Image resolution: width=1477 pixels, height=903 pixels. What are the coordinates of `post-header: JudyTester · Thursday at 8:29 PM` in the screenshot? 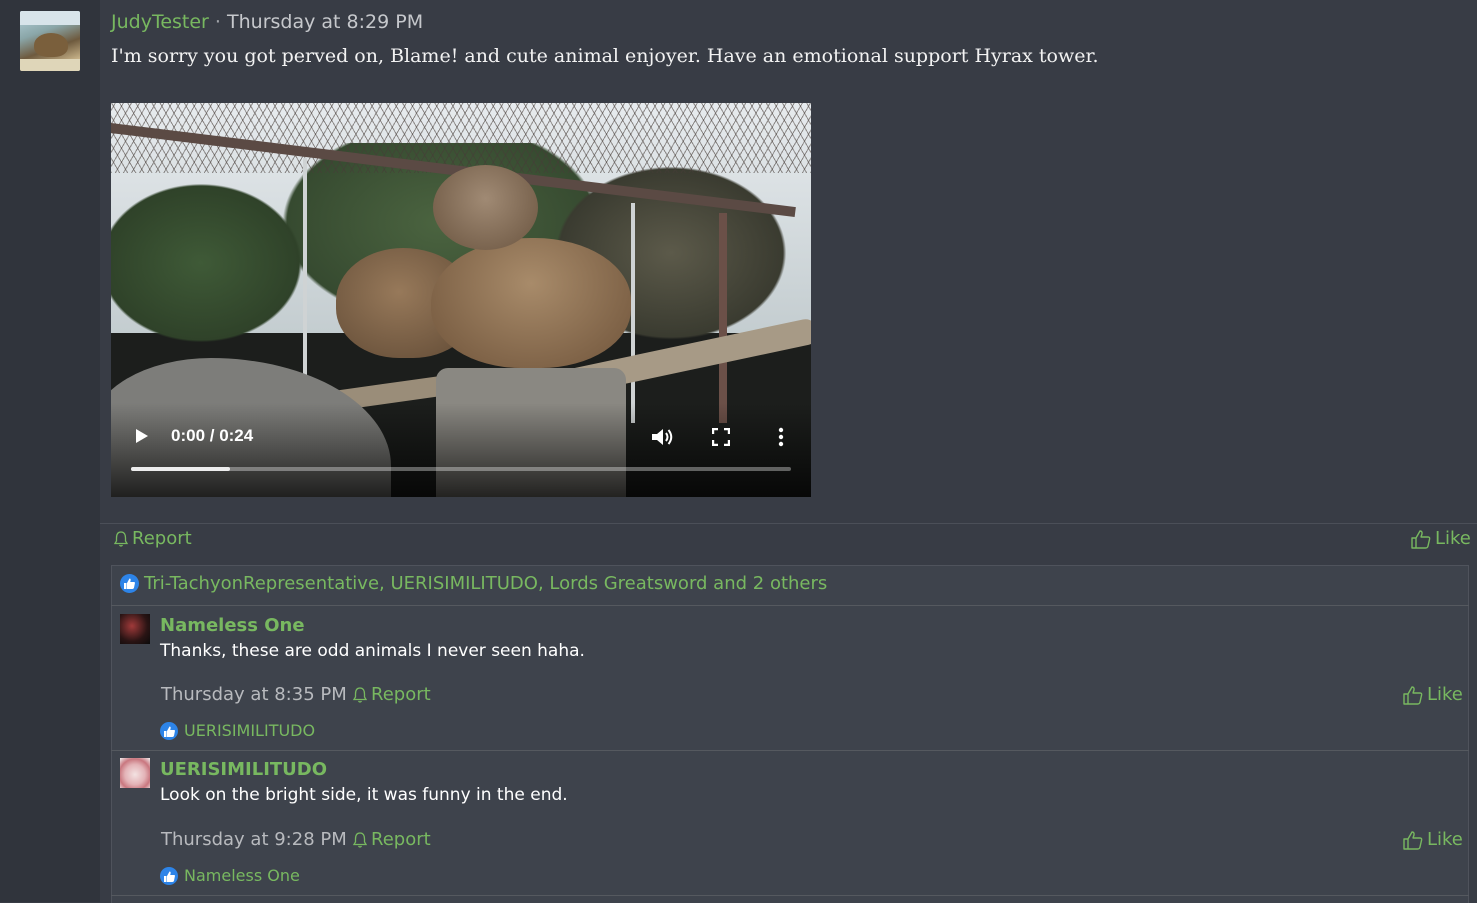 It's located at (267, 22).